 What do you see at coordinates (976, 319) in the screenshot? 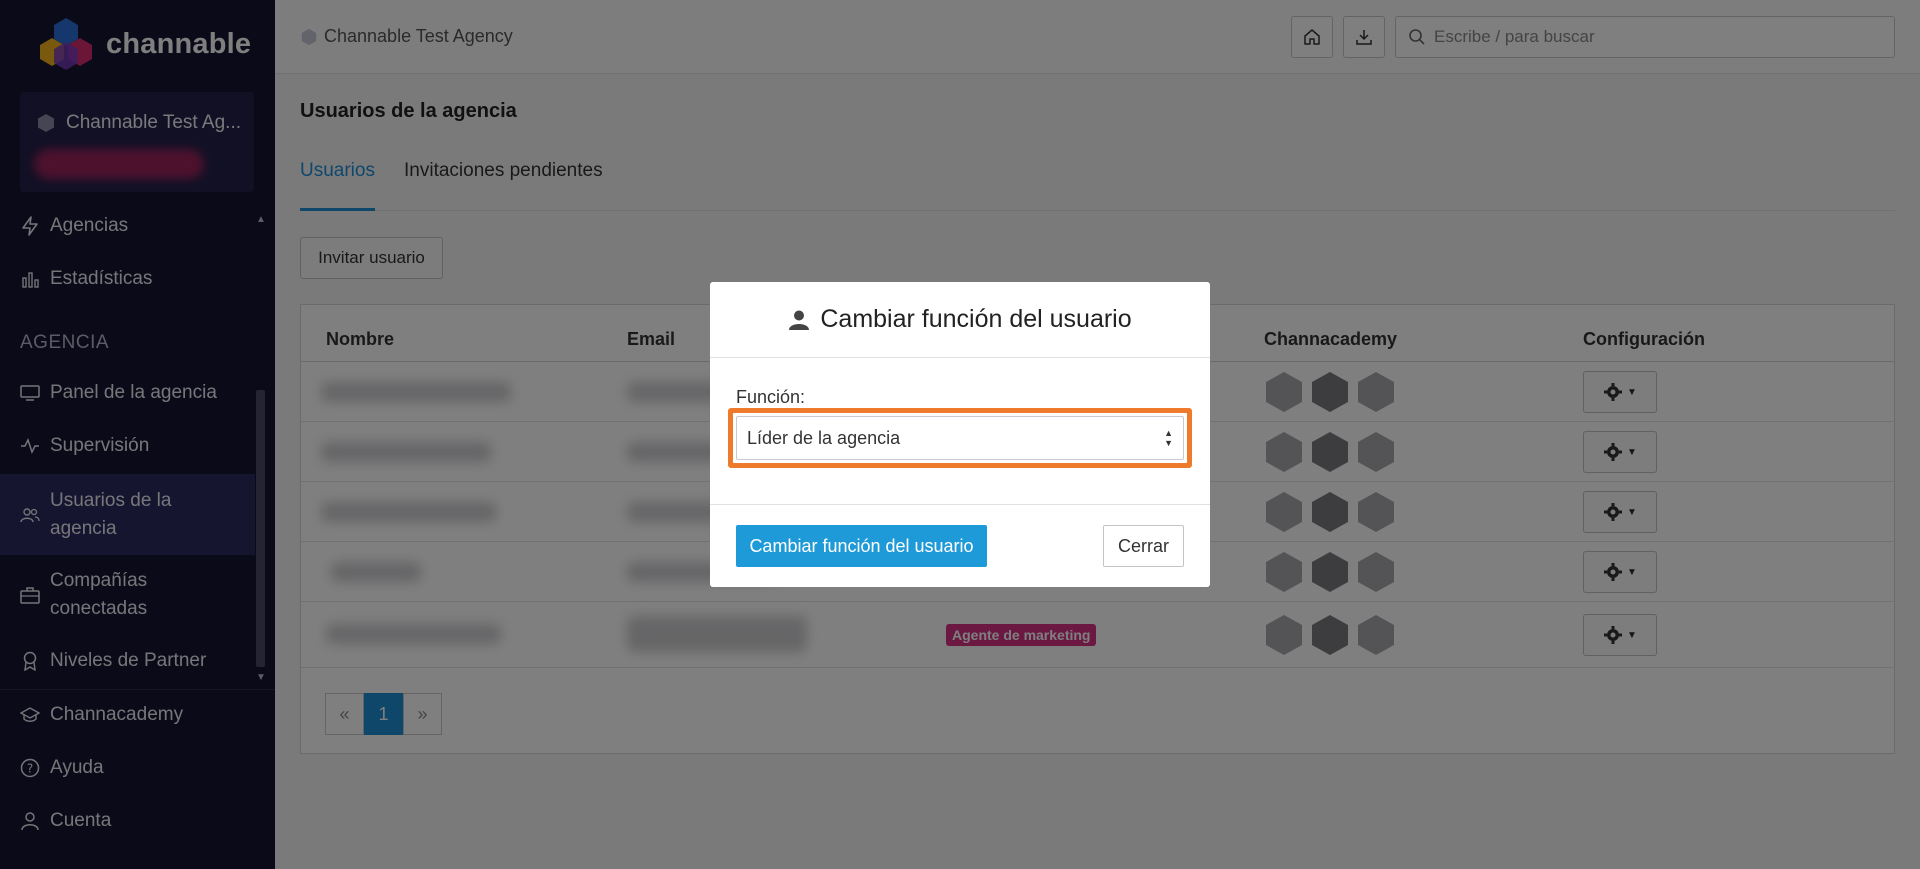
I see `modal-title: Cambiar función del usuario` at bounding box center [976, 319].